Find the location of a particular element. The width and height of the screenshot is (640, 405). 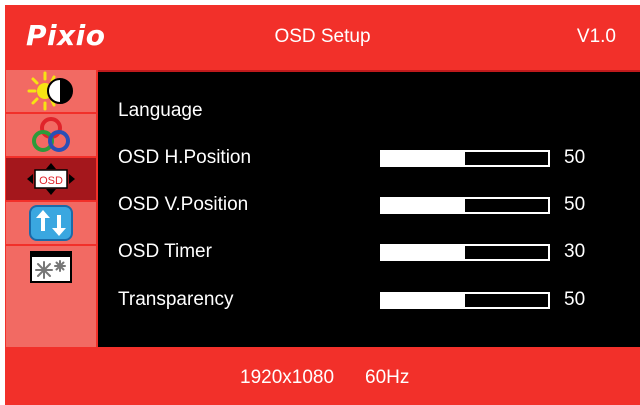

setting-row-osd-timer: OSD Timer 30 is located at coordinates (369, 252).